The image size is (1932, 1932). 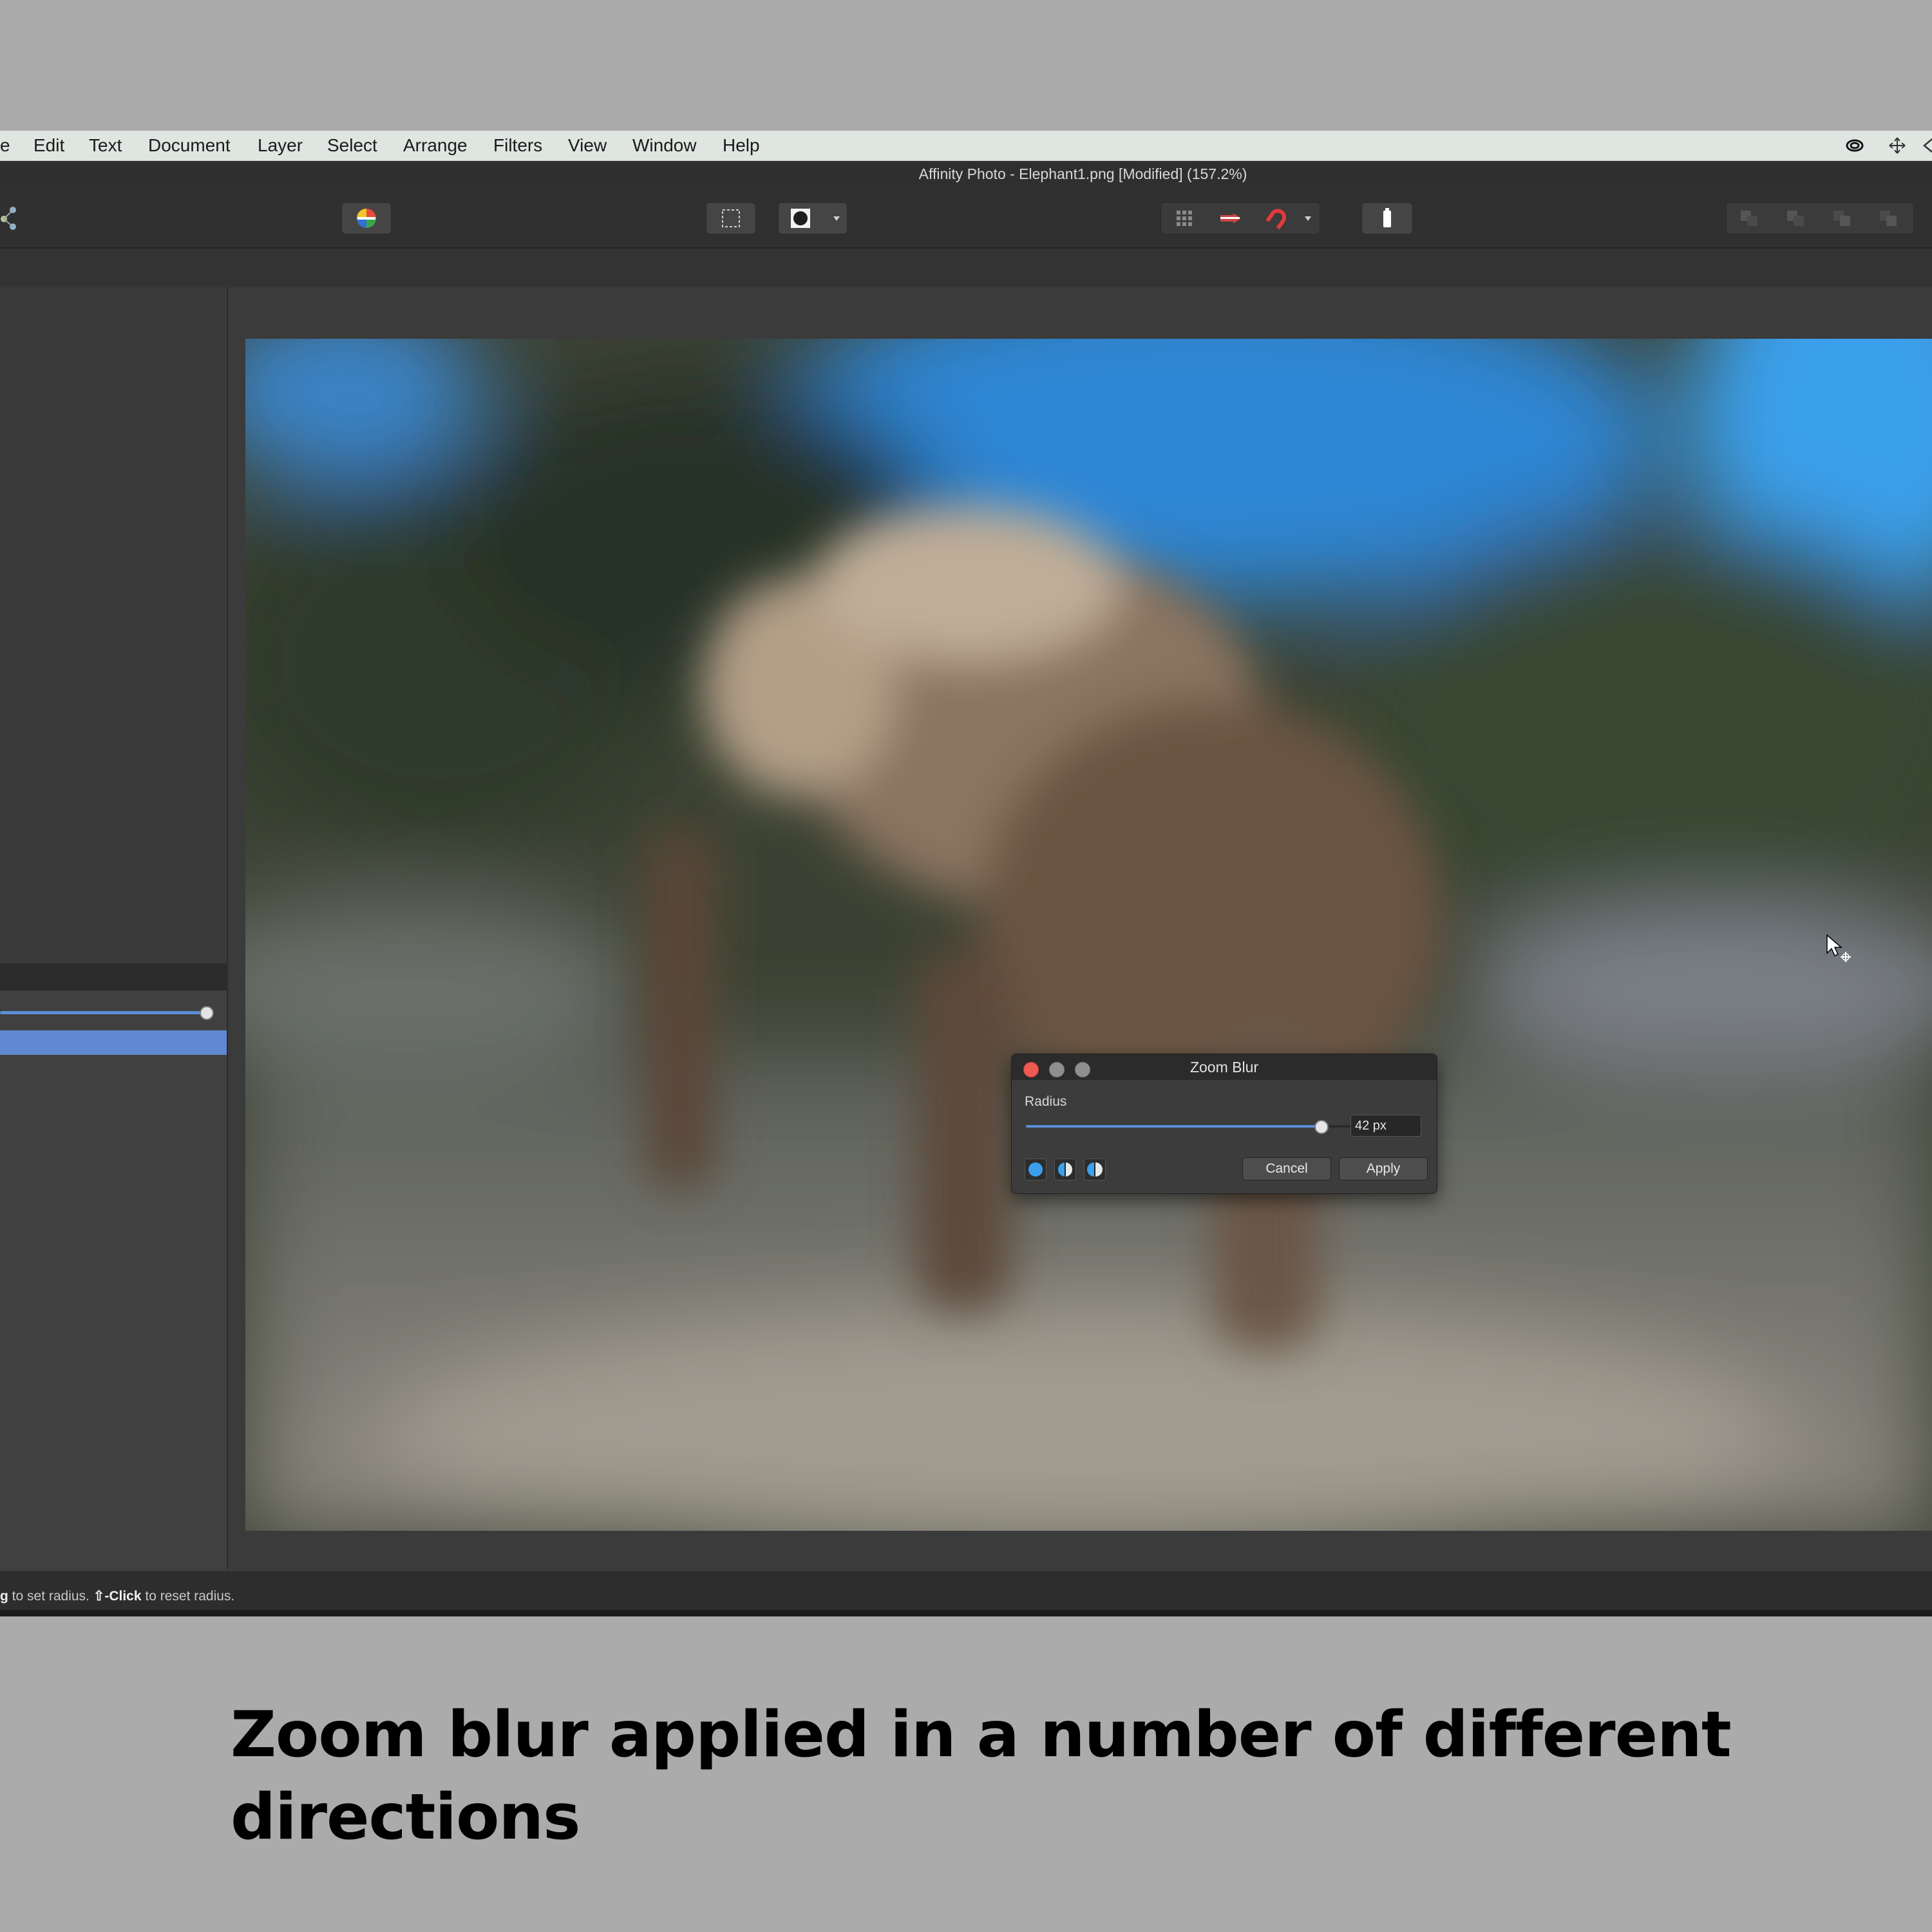 What do you see at coordinates (105, 145) in the screenshot?
I see `menu-text: Text` at bounding box center [105, 145].